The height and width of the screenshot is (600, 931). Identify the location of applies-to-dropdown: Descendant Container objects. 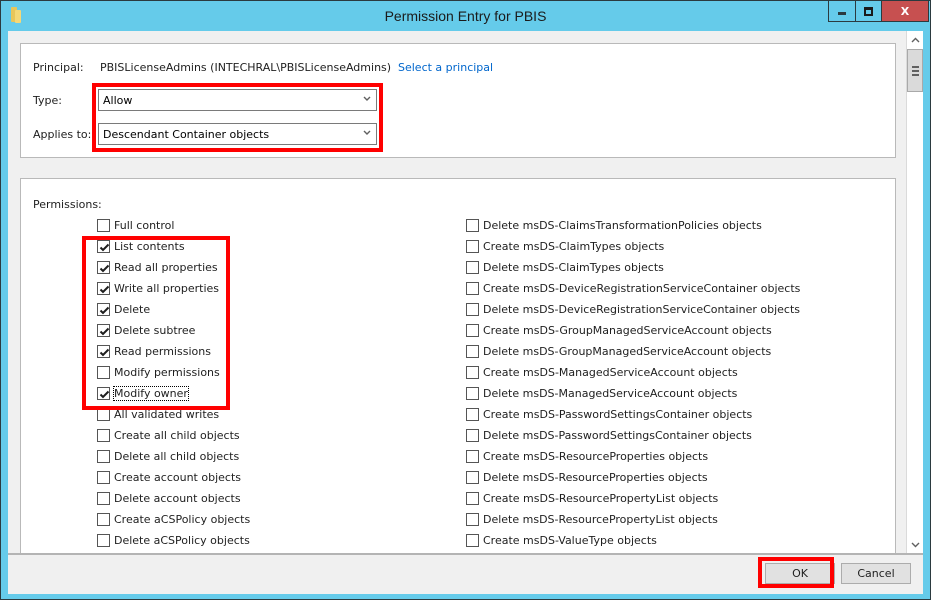
(237, 134).